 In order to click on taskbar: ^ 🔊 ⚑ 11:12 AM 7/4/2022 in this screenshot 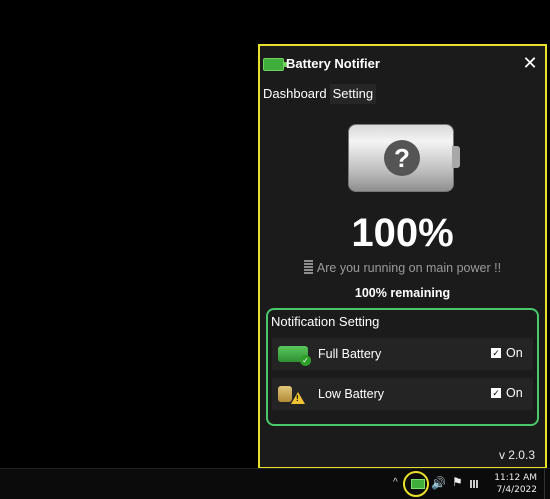, I will do `click(275, 483)`.